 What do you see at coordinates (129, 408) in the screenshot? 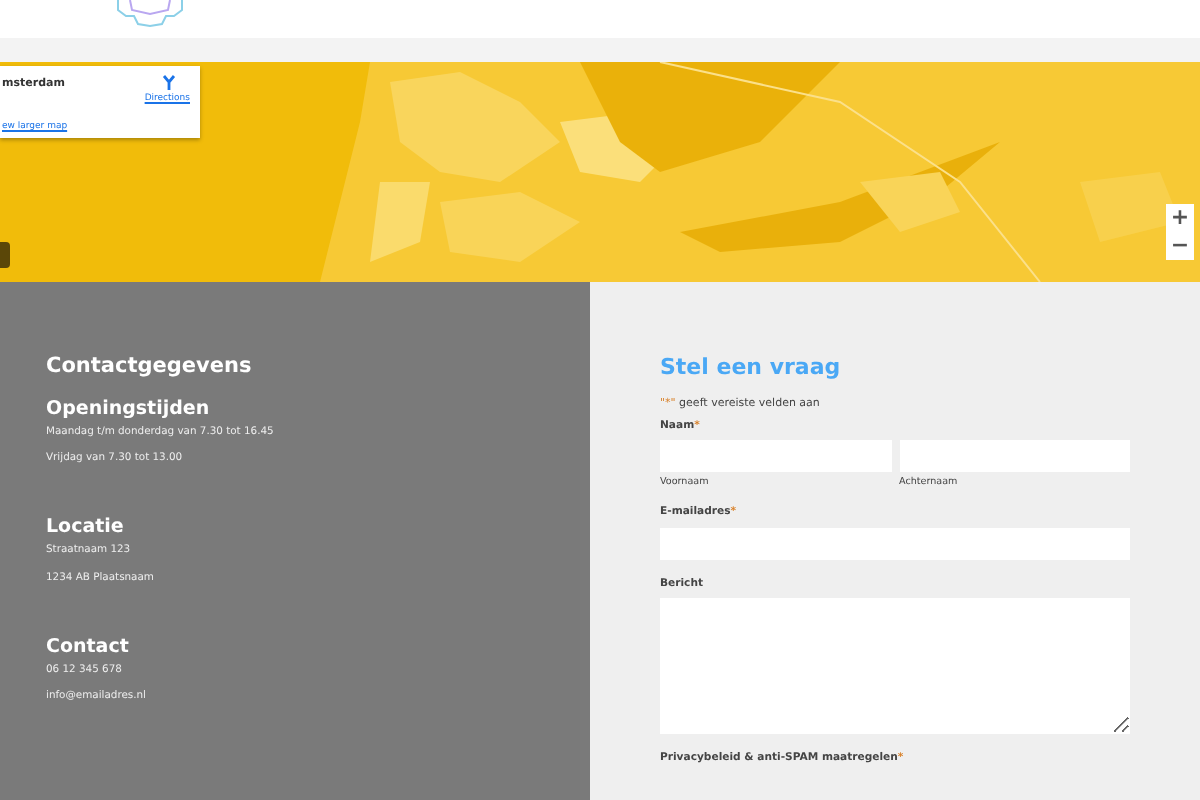
I see `section-heading: Openingstijden` at bounding box center [129, 408].